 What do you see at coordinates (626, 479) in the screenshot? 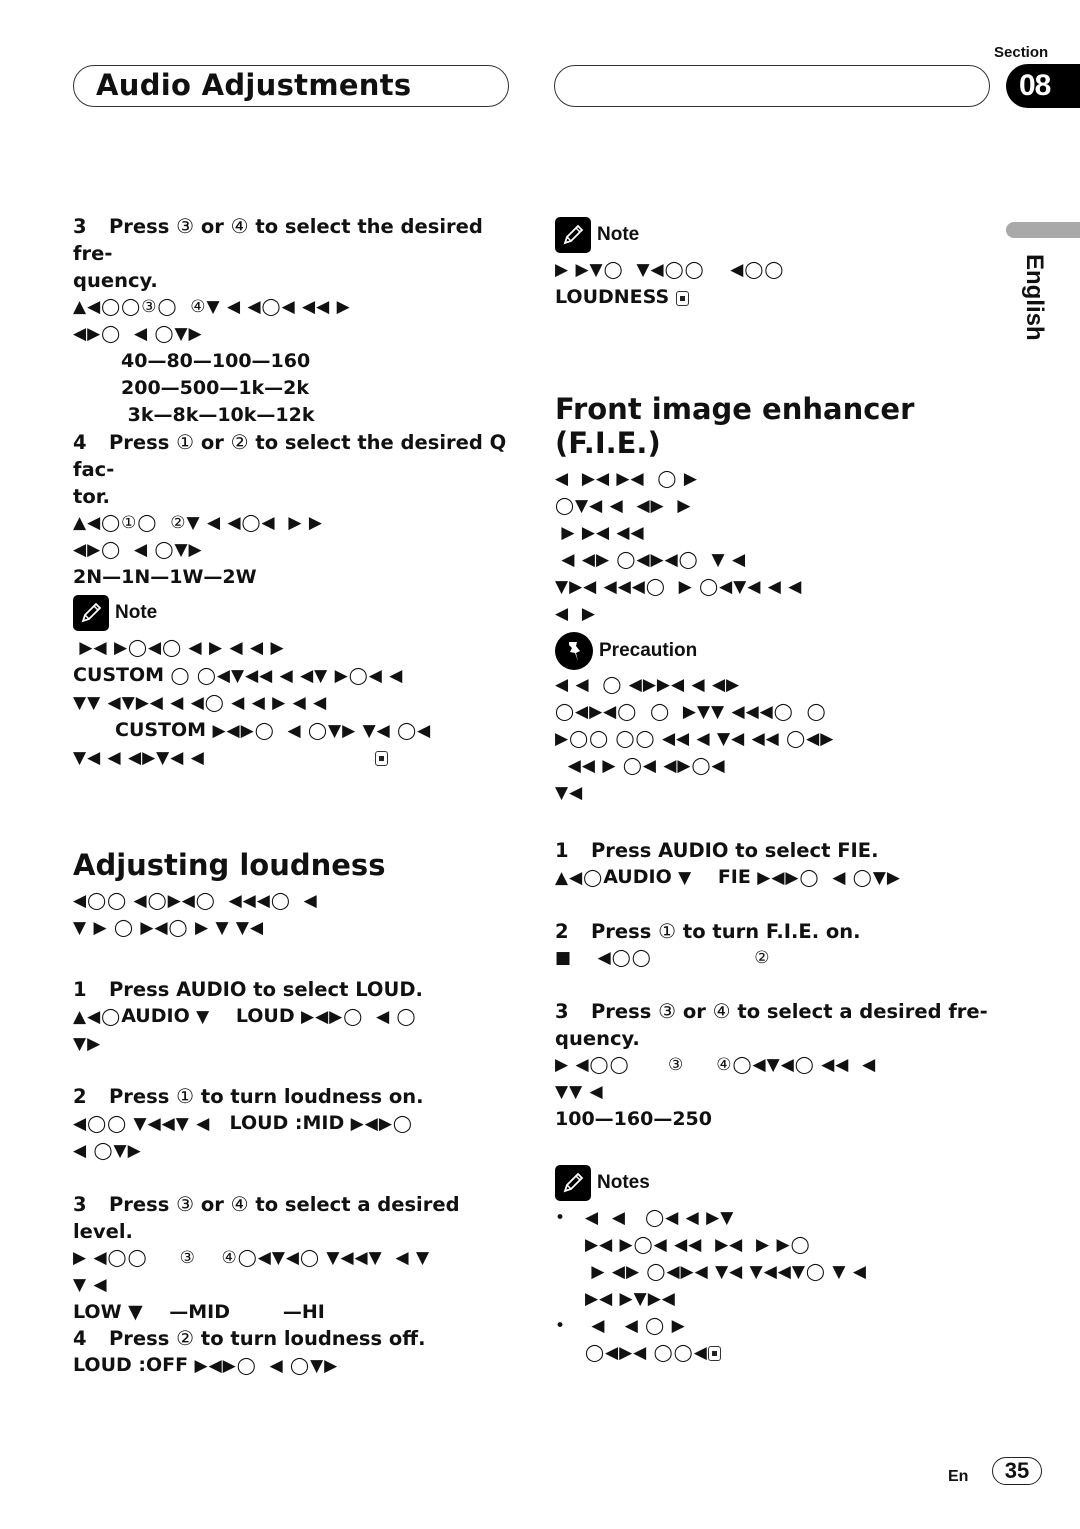
I see `body-text: ◀ ▶◀ ▶◀ ◯ ▶` at bounding box center [626, 479].